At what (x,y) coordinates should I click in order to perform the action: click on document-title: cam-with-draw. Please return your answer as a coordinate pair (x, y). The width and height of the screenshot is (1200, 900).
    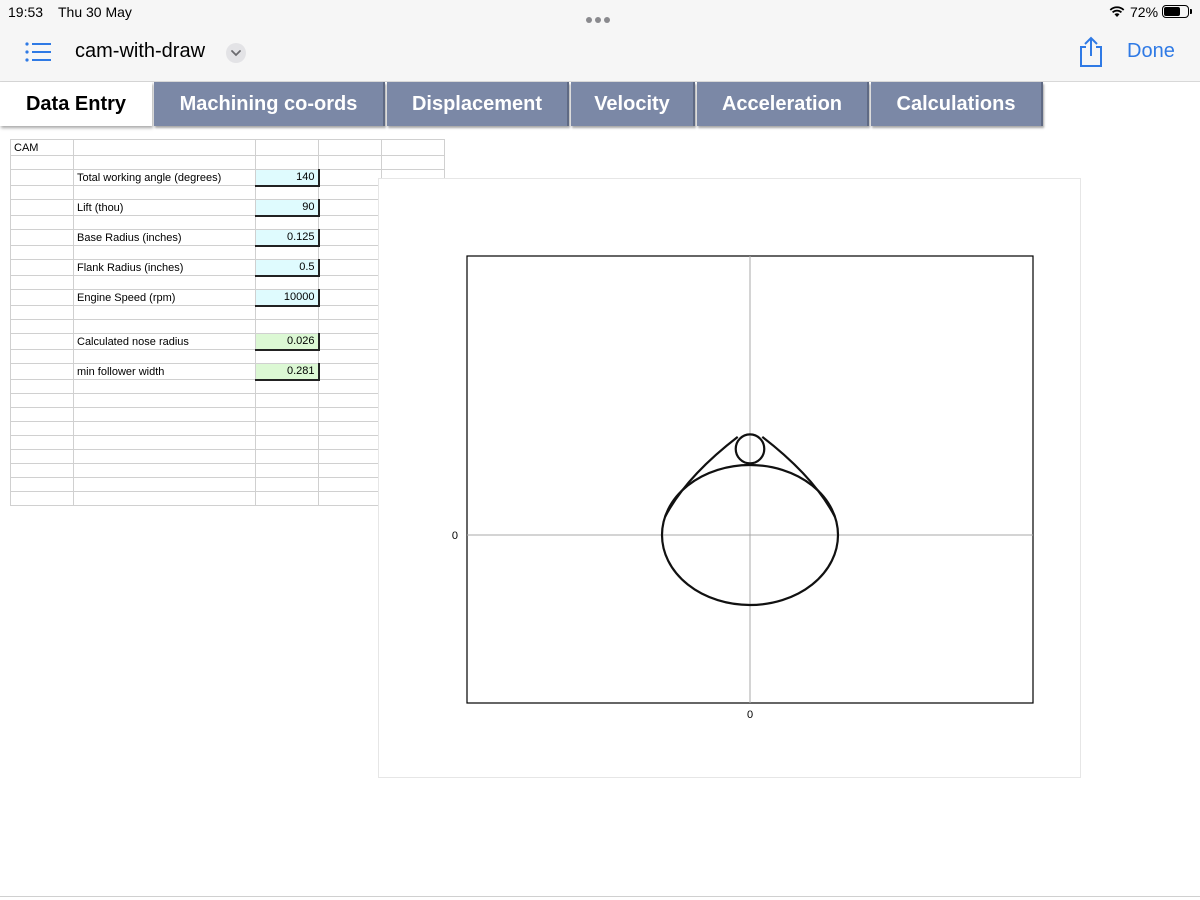
    Looking at the image, I should click on (140, 51).